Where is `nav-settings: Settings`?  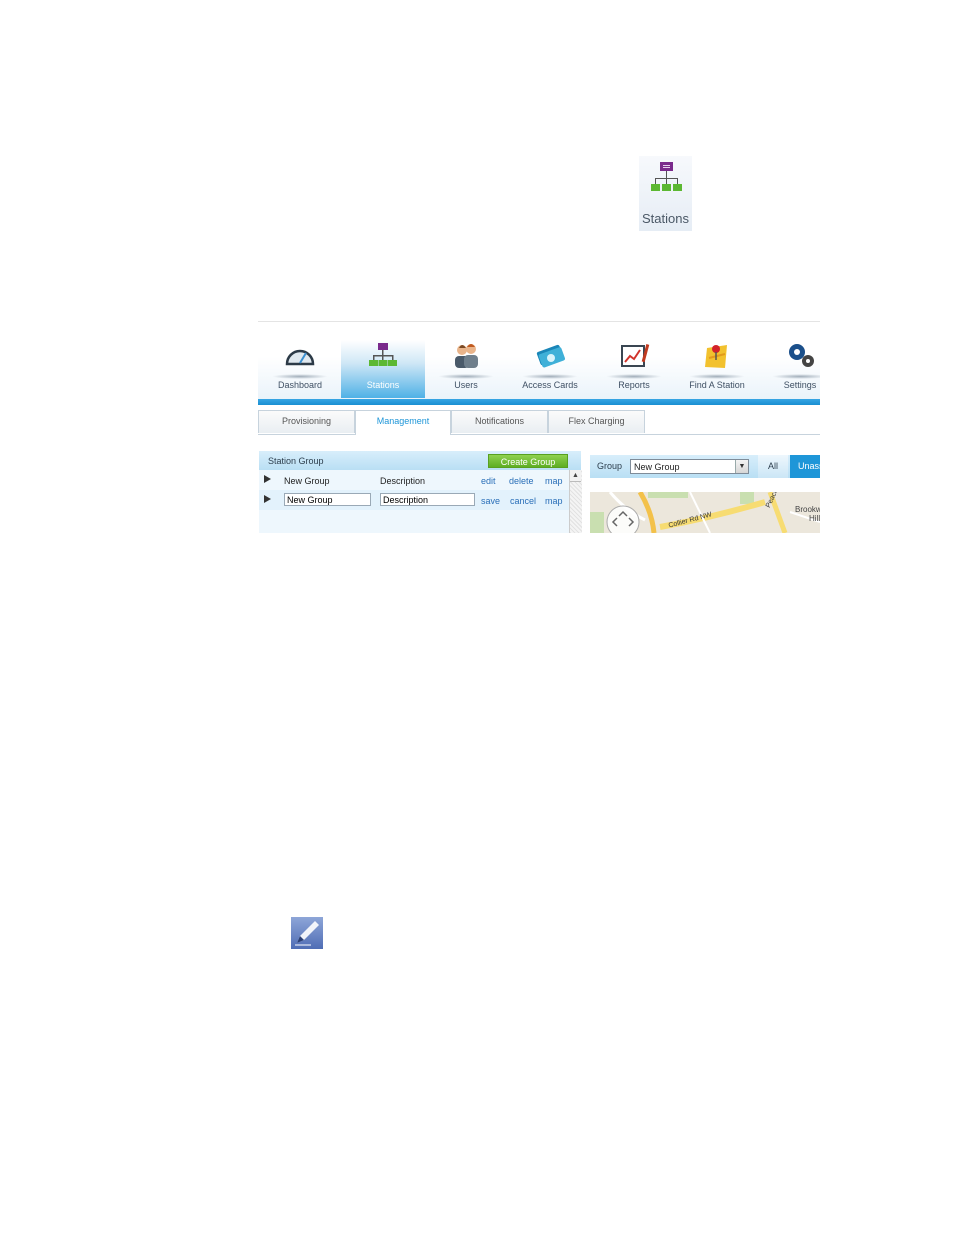
nav-settings: Settings is located at coordinates (789, 369).